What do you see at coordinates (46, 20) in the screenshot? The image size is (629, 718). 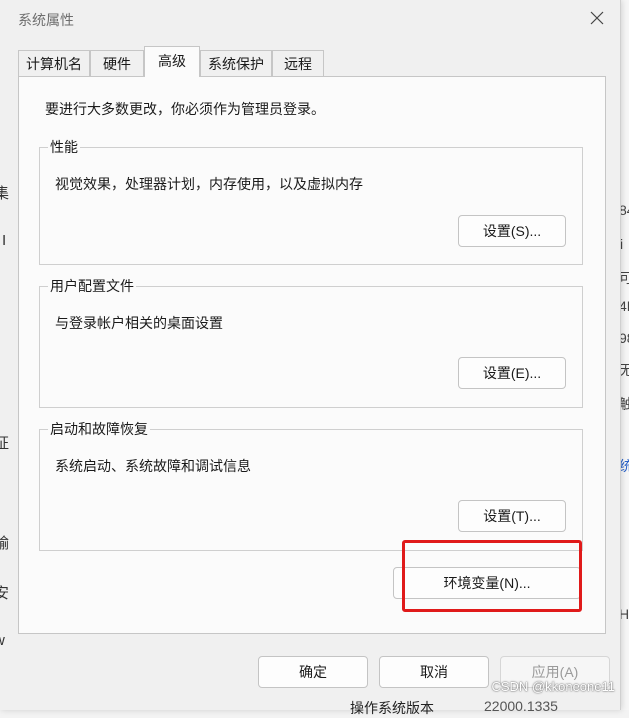 I see `window-title: 系统属性` at bounding box center [46, 20].